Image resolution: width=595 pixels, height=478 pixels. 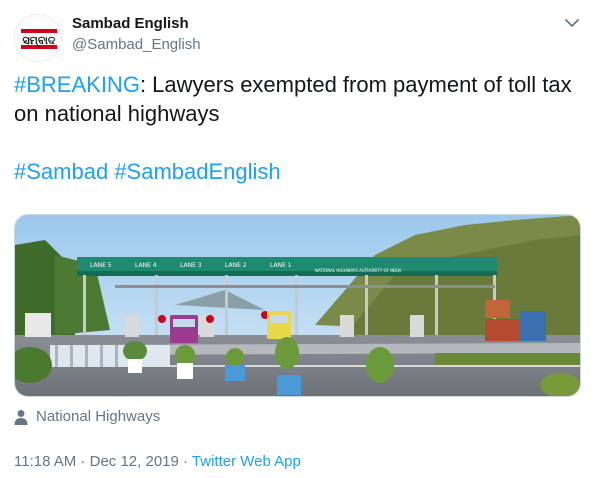 I want to click on svg-text: LANE 2, so click(x=236, y=265).